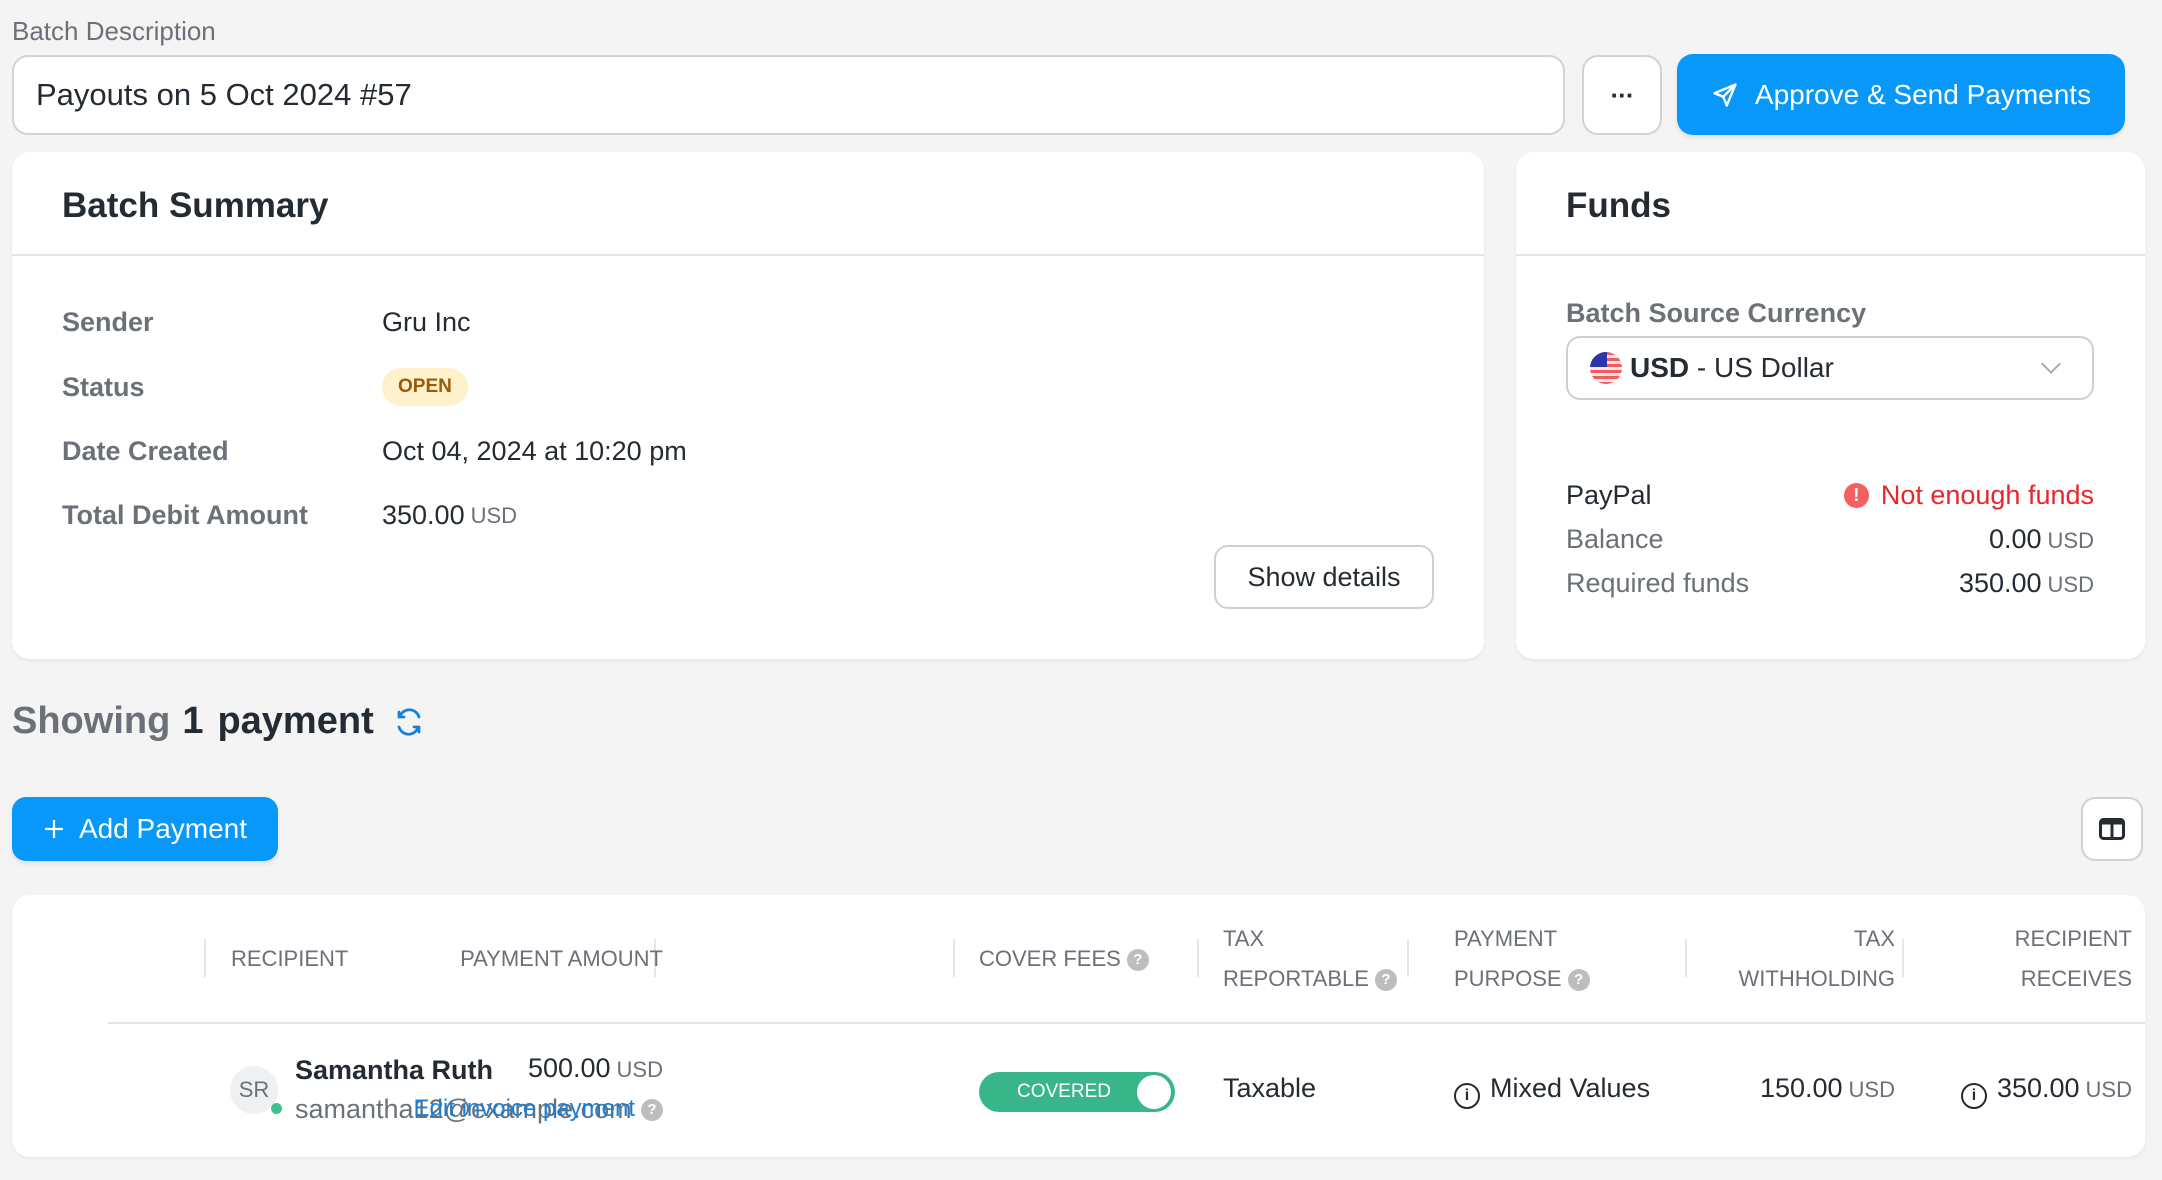  I want to click on column-header-tax-withholding: TAX WITHHOLDING, so click(1817, 959).